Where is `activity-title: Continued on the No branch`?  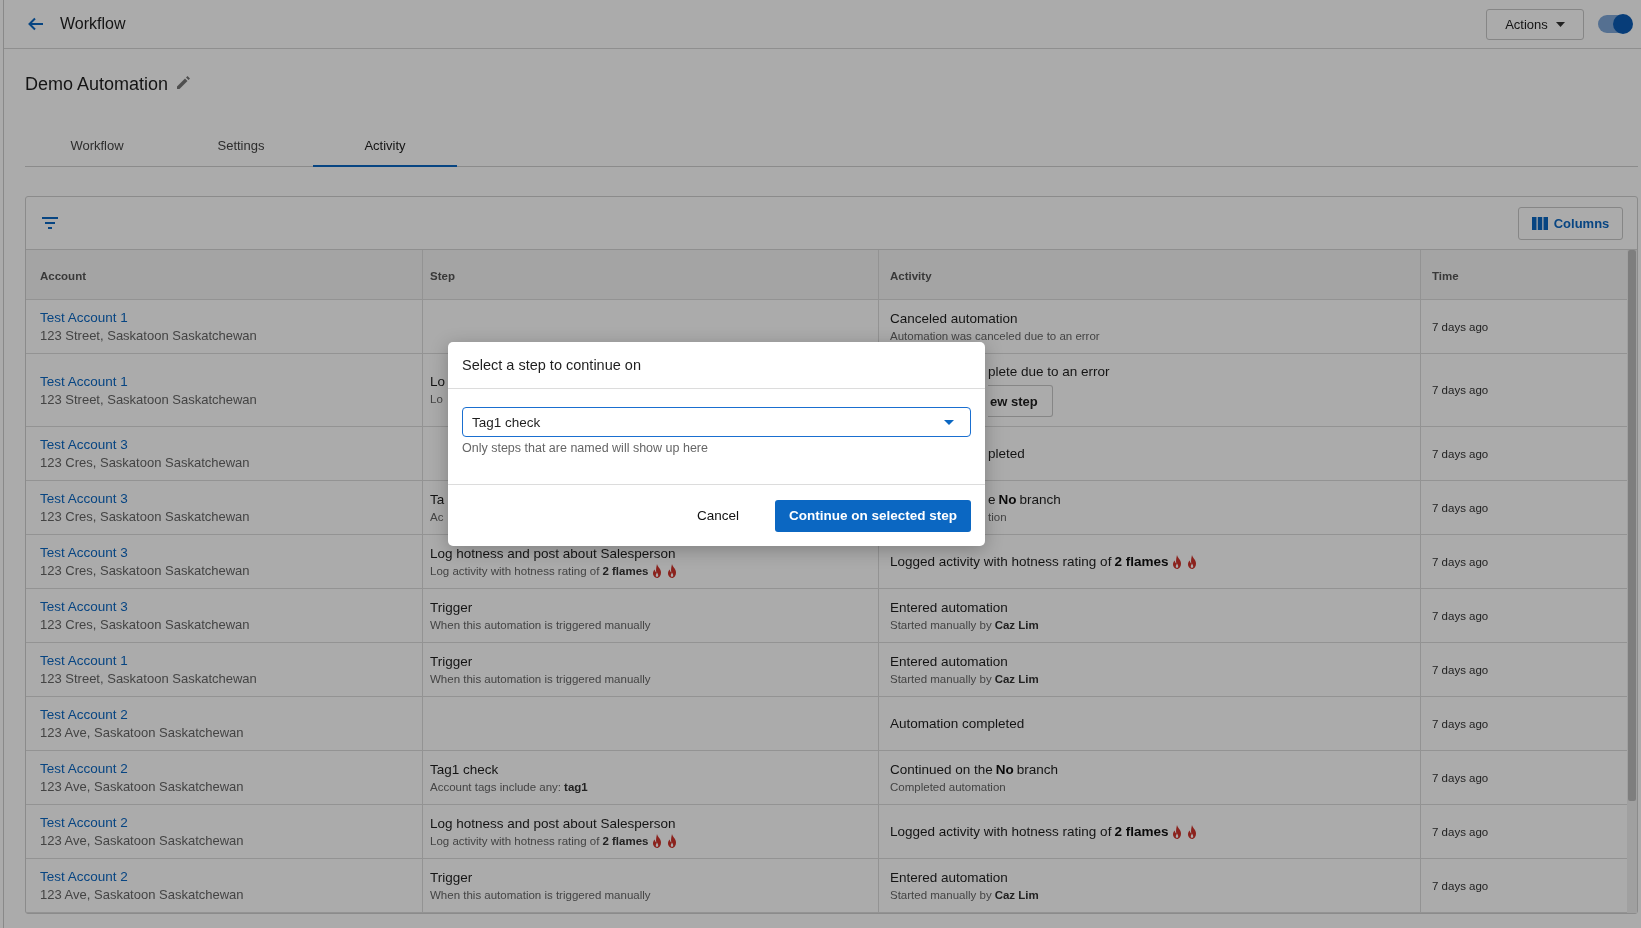 activity-title: Continued on the No branch is located at coordinates (974, 769).